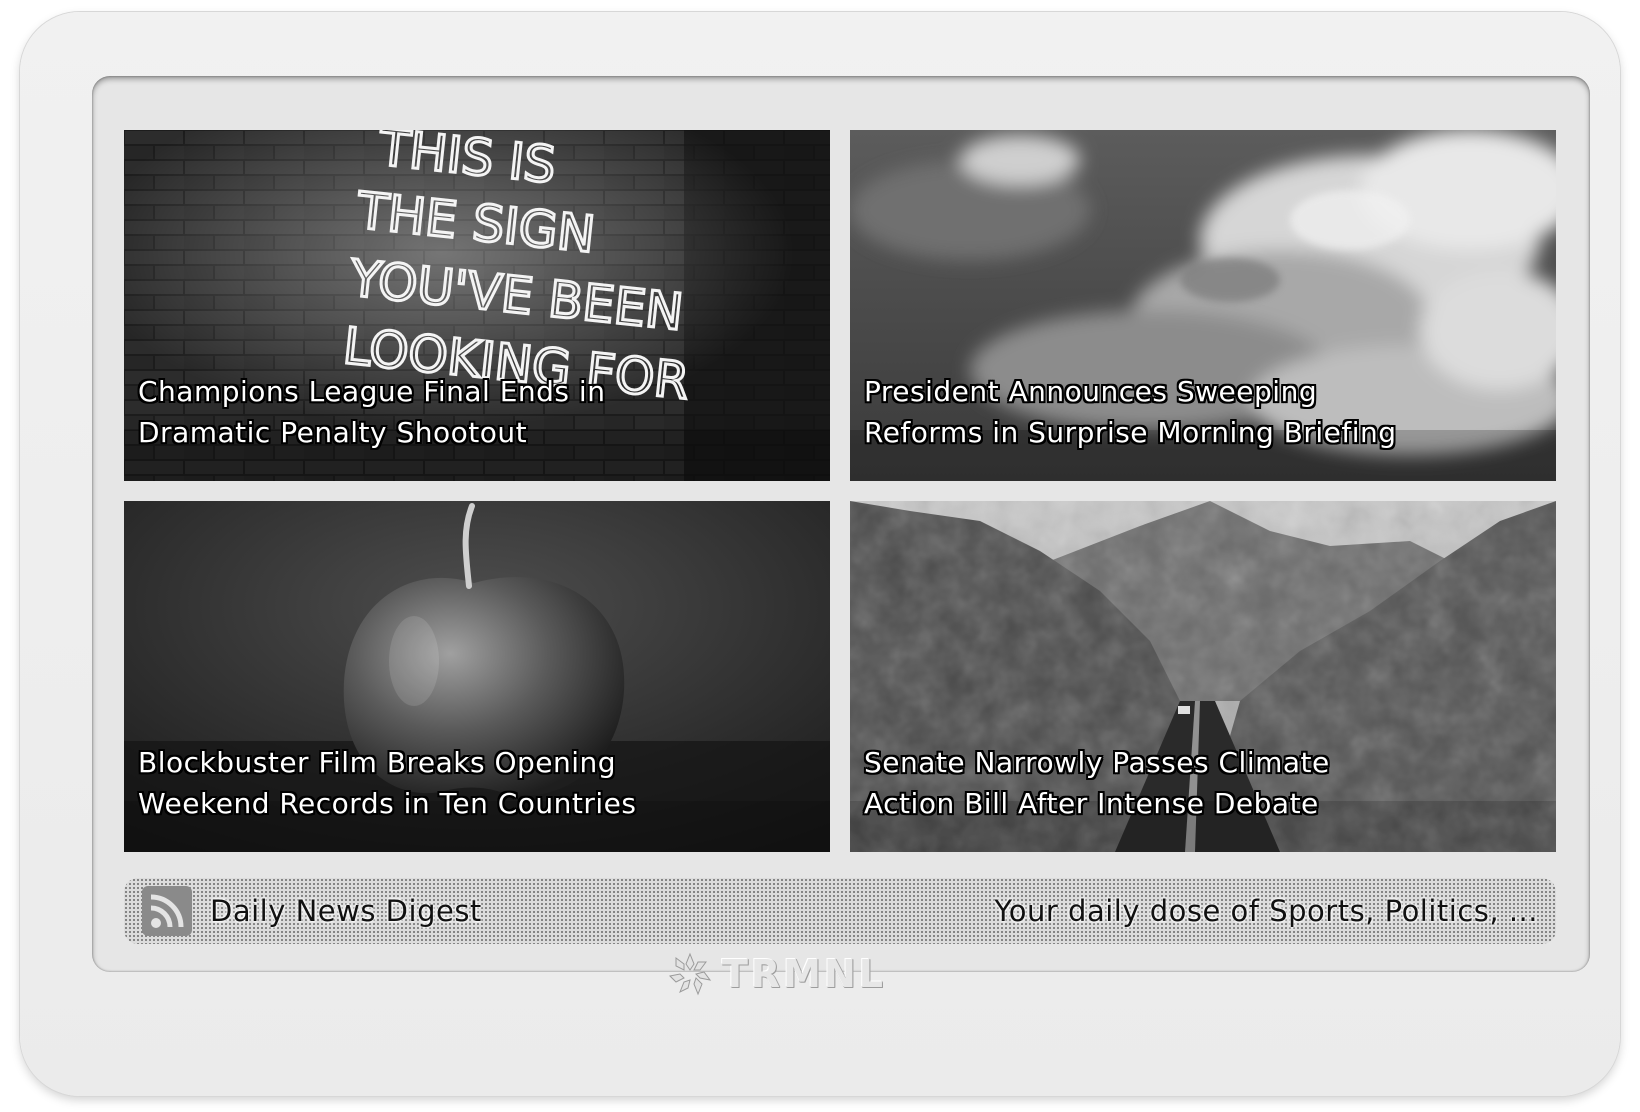 This screenshot has width=1640, height=1112. Describe the element at coordinates (377, 762) in the screenshot. I see `headline-line: Blockbuster Film Breaks Opening` at that location.